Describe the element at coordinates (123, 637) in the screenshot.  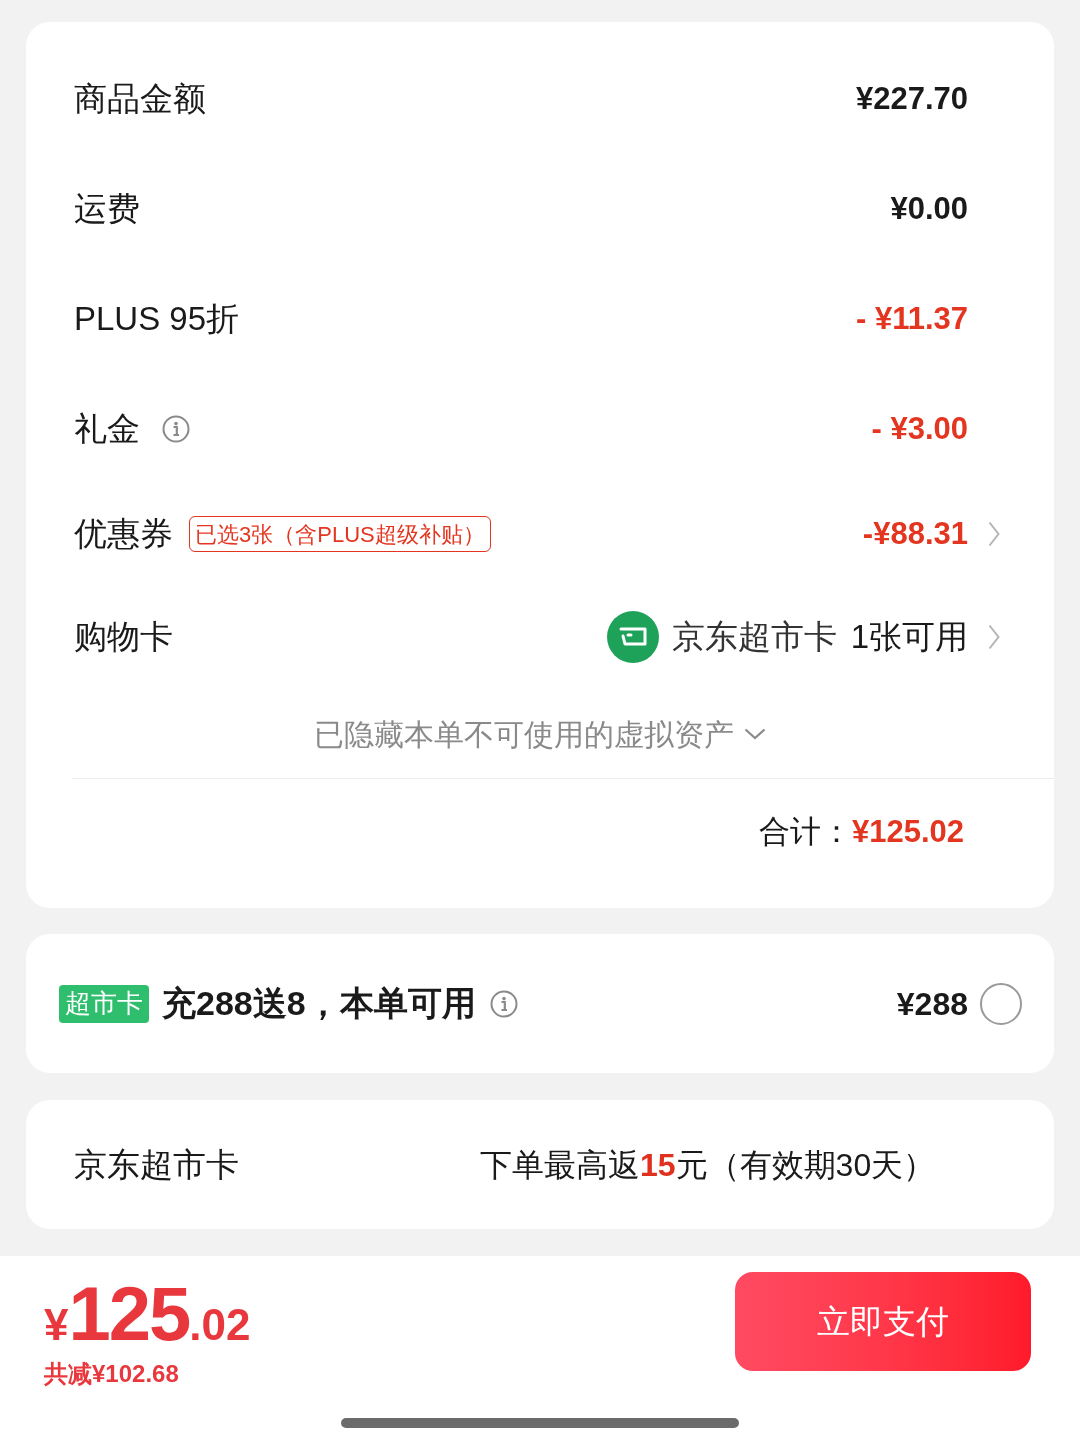
I see `row-label: 购物卡` at that location.